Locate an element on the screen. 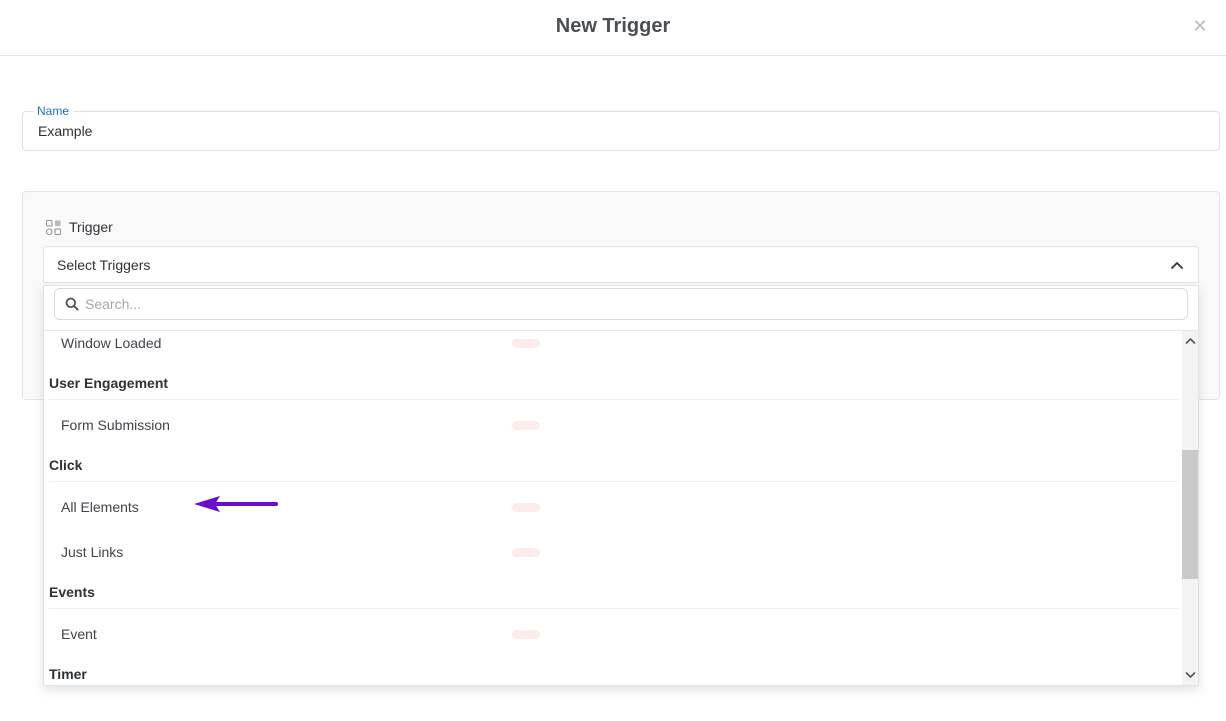 This screenshot has height=721, width=1226. trigger-heading: Trigger is located at coordinates (79, 227).